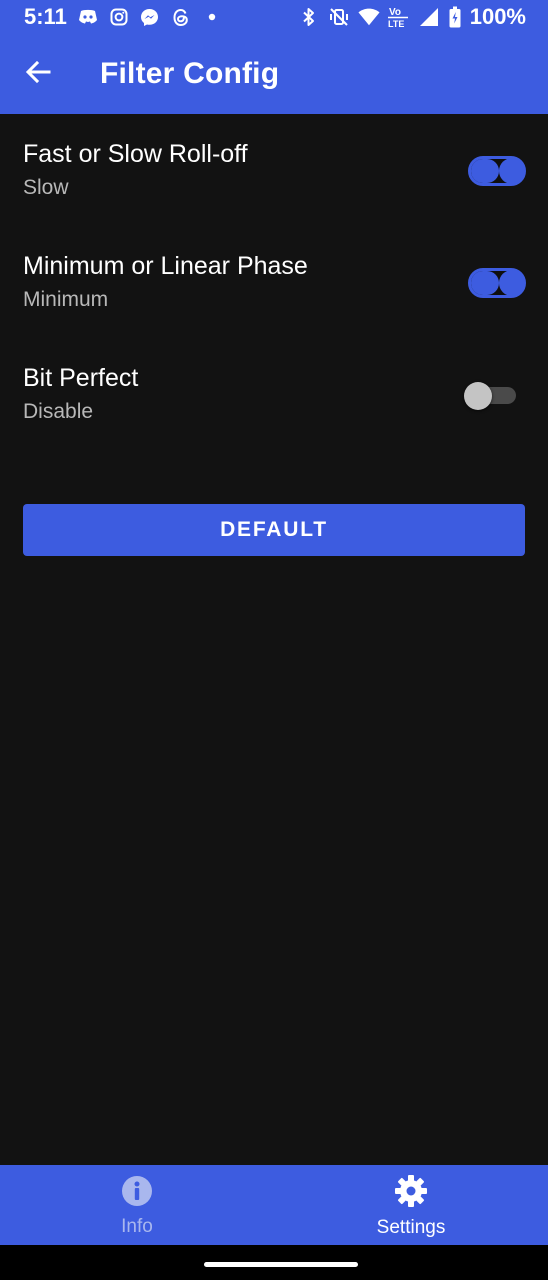 The height and width of the screenshot is (1280, 548). I want to click on setting-title: Fast or Slow Roll-off, so click(135, 154).